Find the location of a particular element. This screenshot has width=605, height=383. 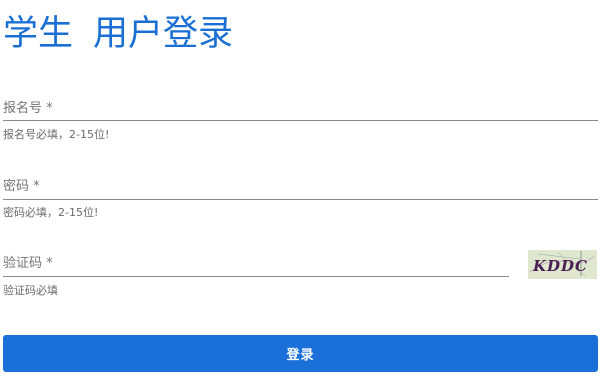

registration-number-underline is located at coordinates (300, 120).